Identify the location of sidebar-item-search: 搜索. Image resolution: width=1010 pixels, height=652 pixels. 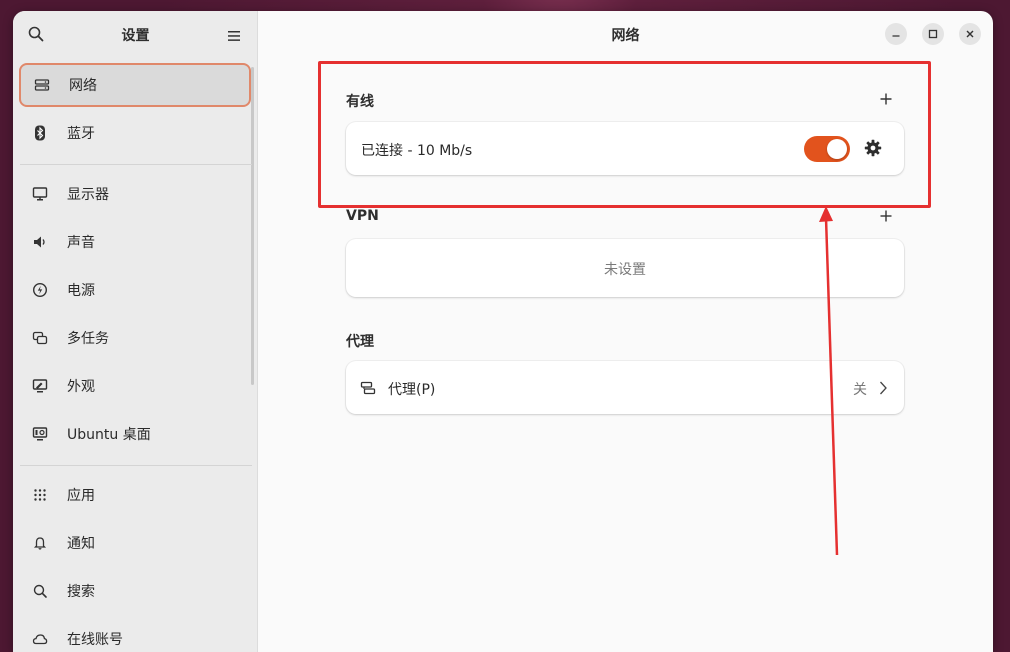
(135, 591).